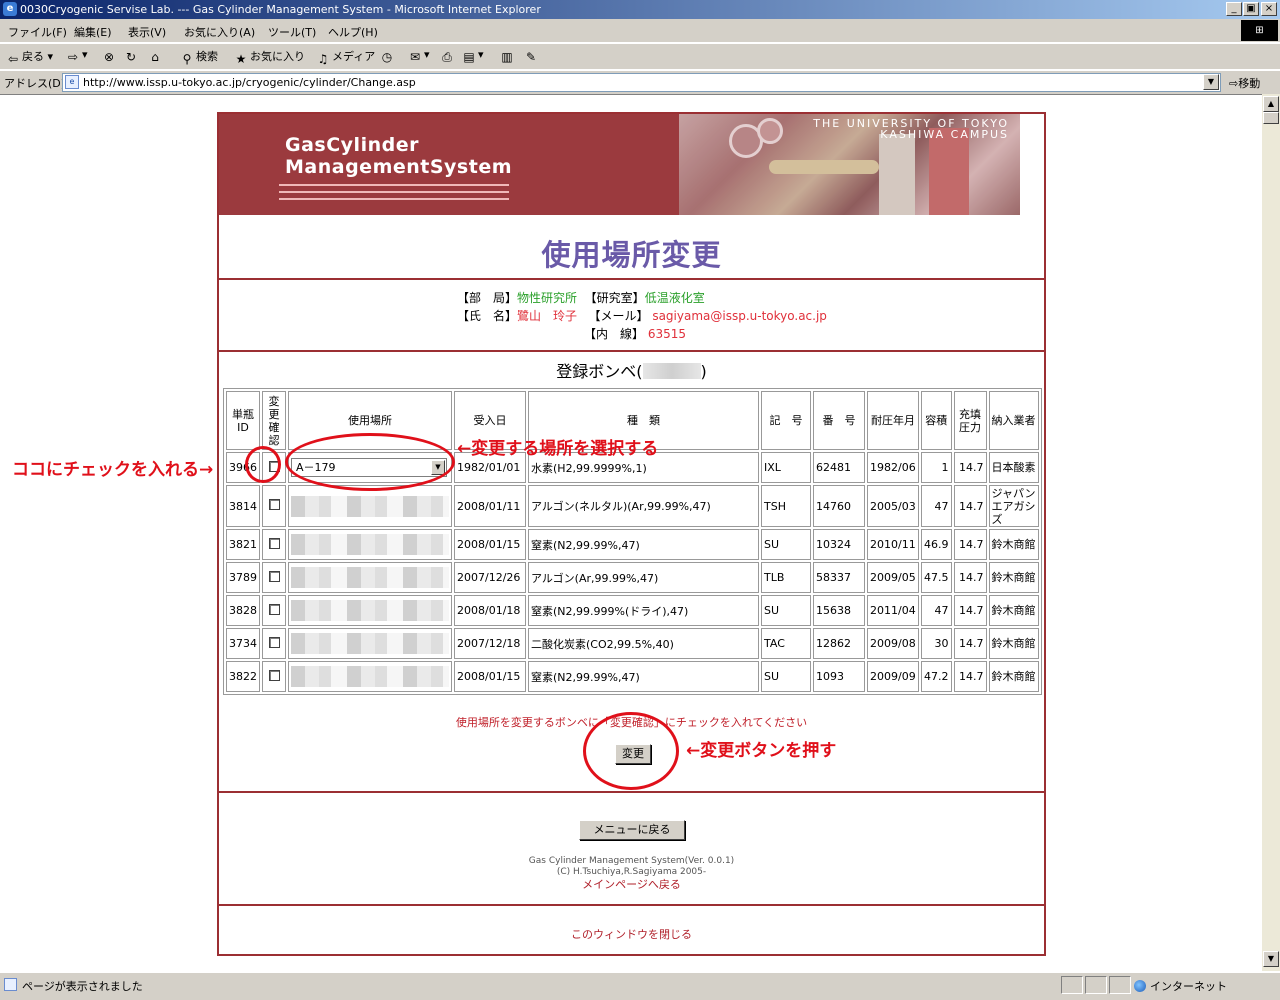  What do you see at coordinates (786, 420) in the screenshot?
I see `header-symbol: 記 号` at bounding box center [786, 420].